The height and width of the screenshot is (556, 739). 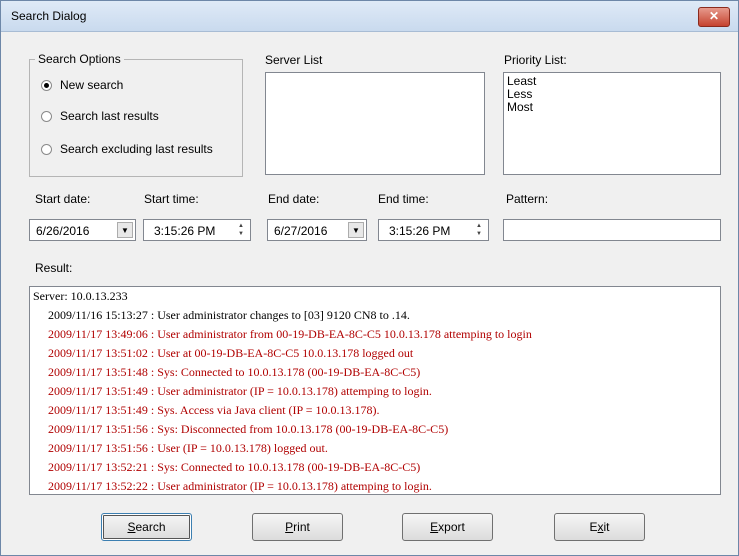 I want to click on start-time-value: 3:15:26 PM, so click(x=185, y=231).